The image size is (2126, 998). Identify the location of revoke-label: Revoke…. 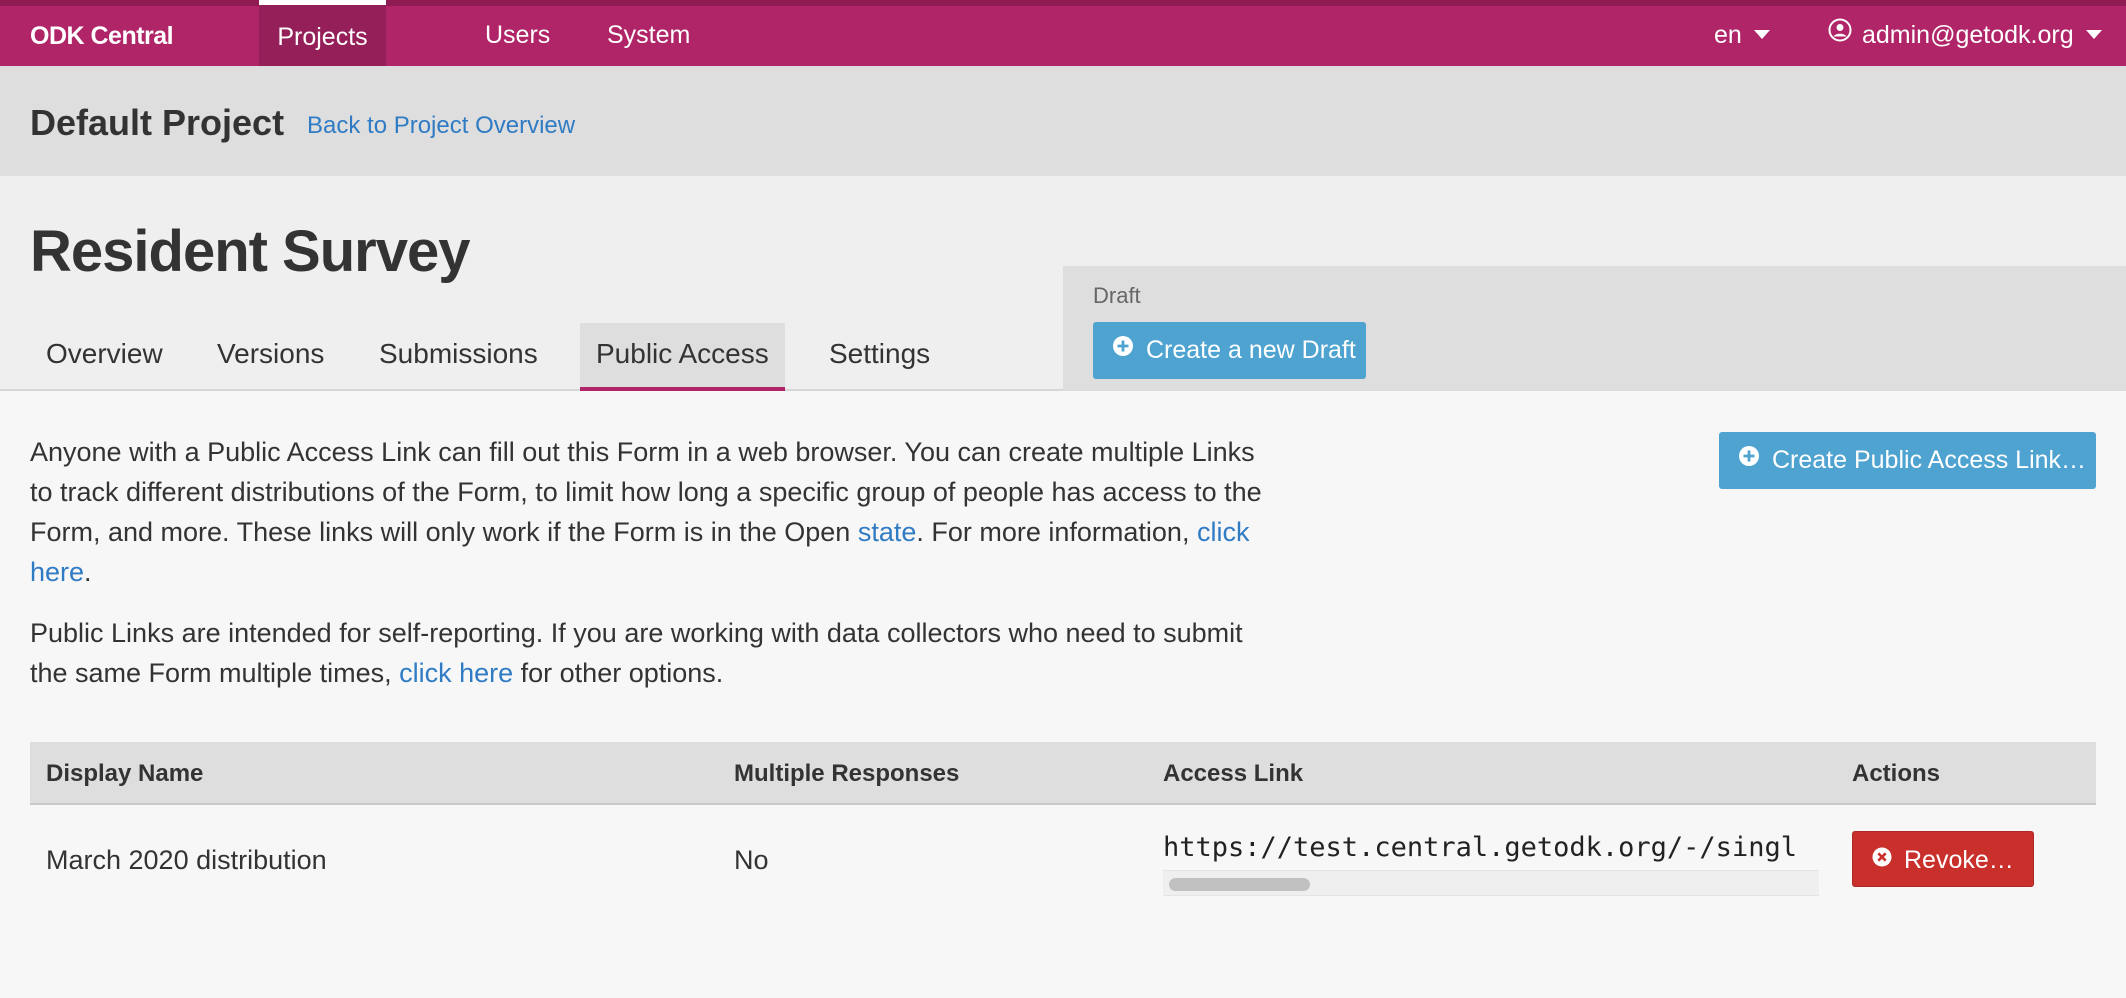
(1959, 860).